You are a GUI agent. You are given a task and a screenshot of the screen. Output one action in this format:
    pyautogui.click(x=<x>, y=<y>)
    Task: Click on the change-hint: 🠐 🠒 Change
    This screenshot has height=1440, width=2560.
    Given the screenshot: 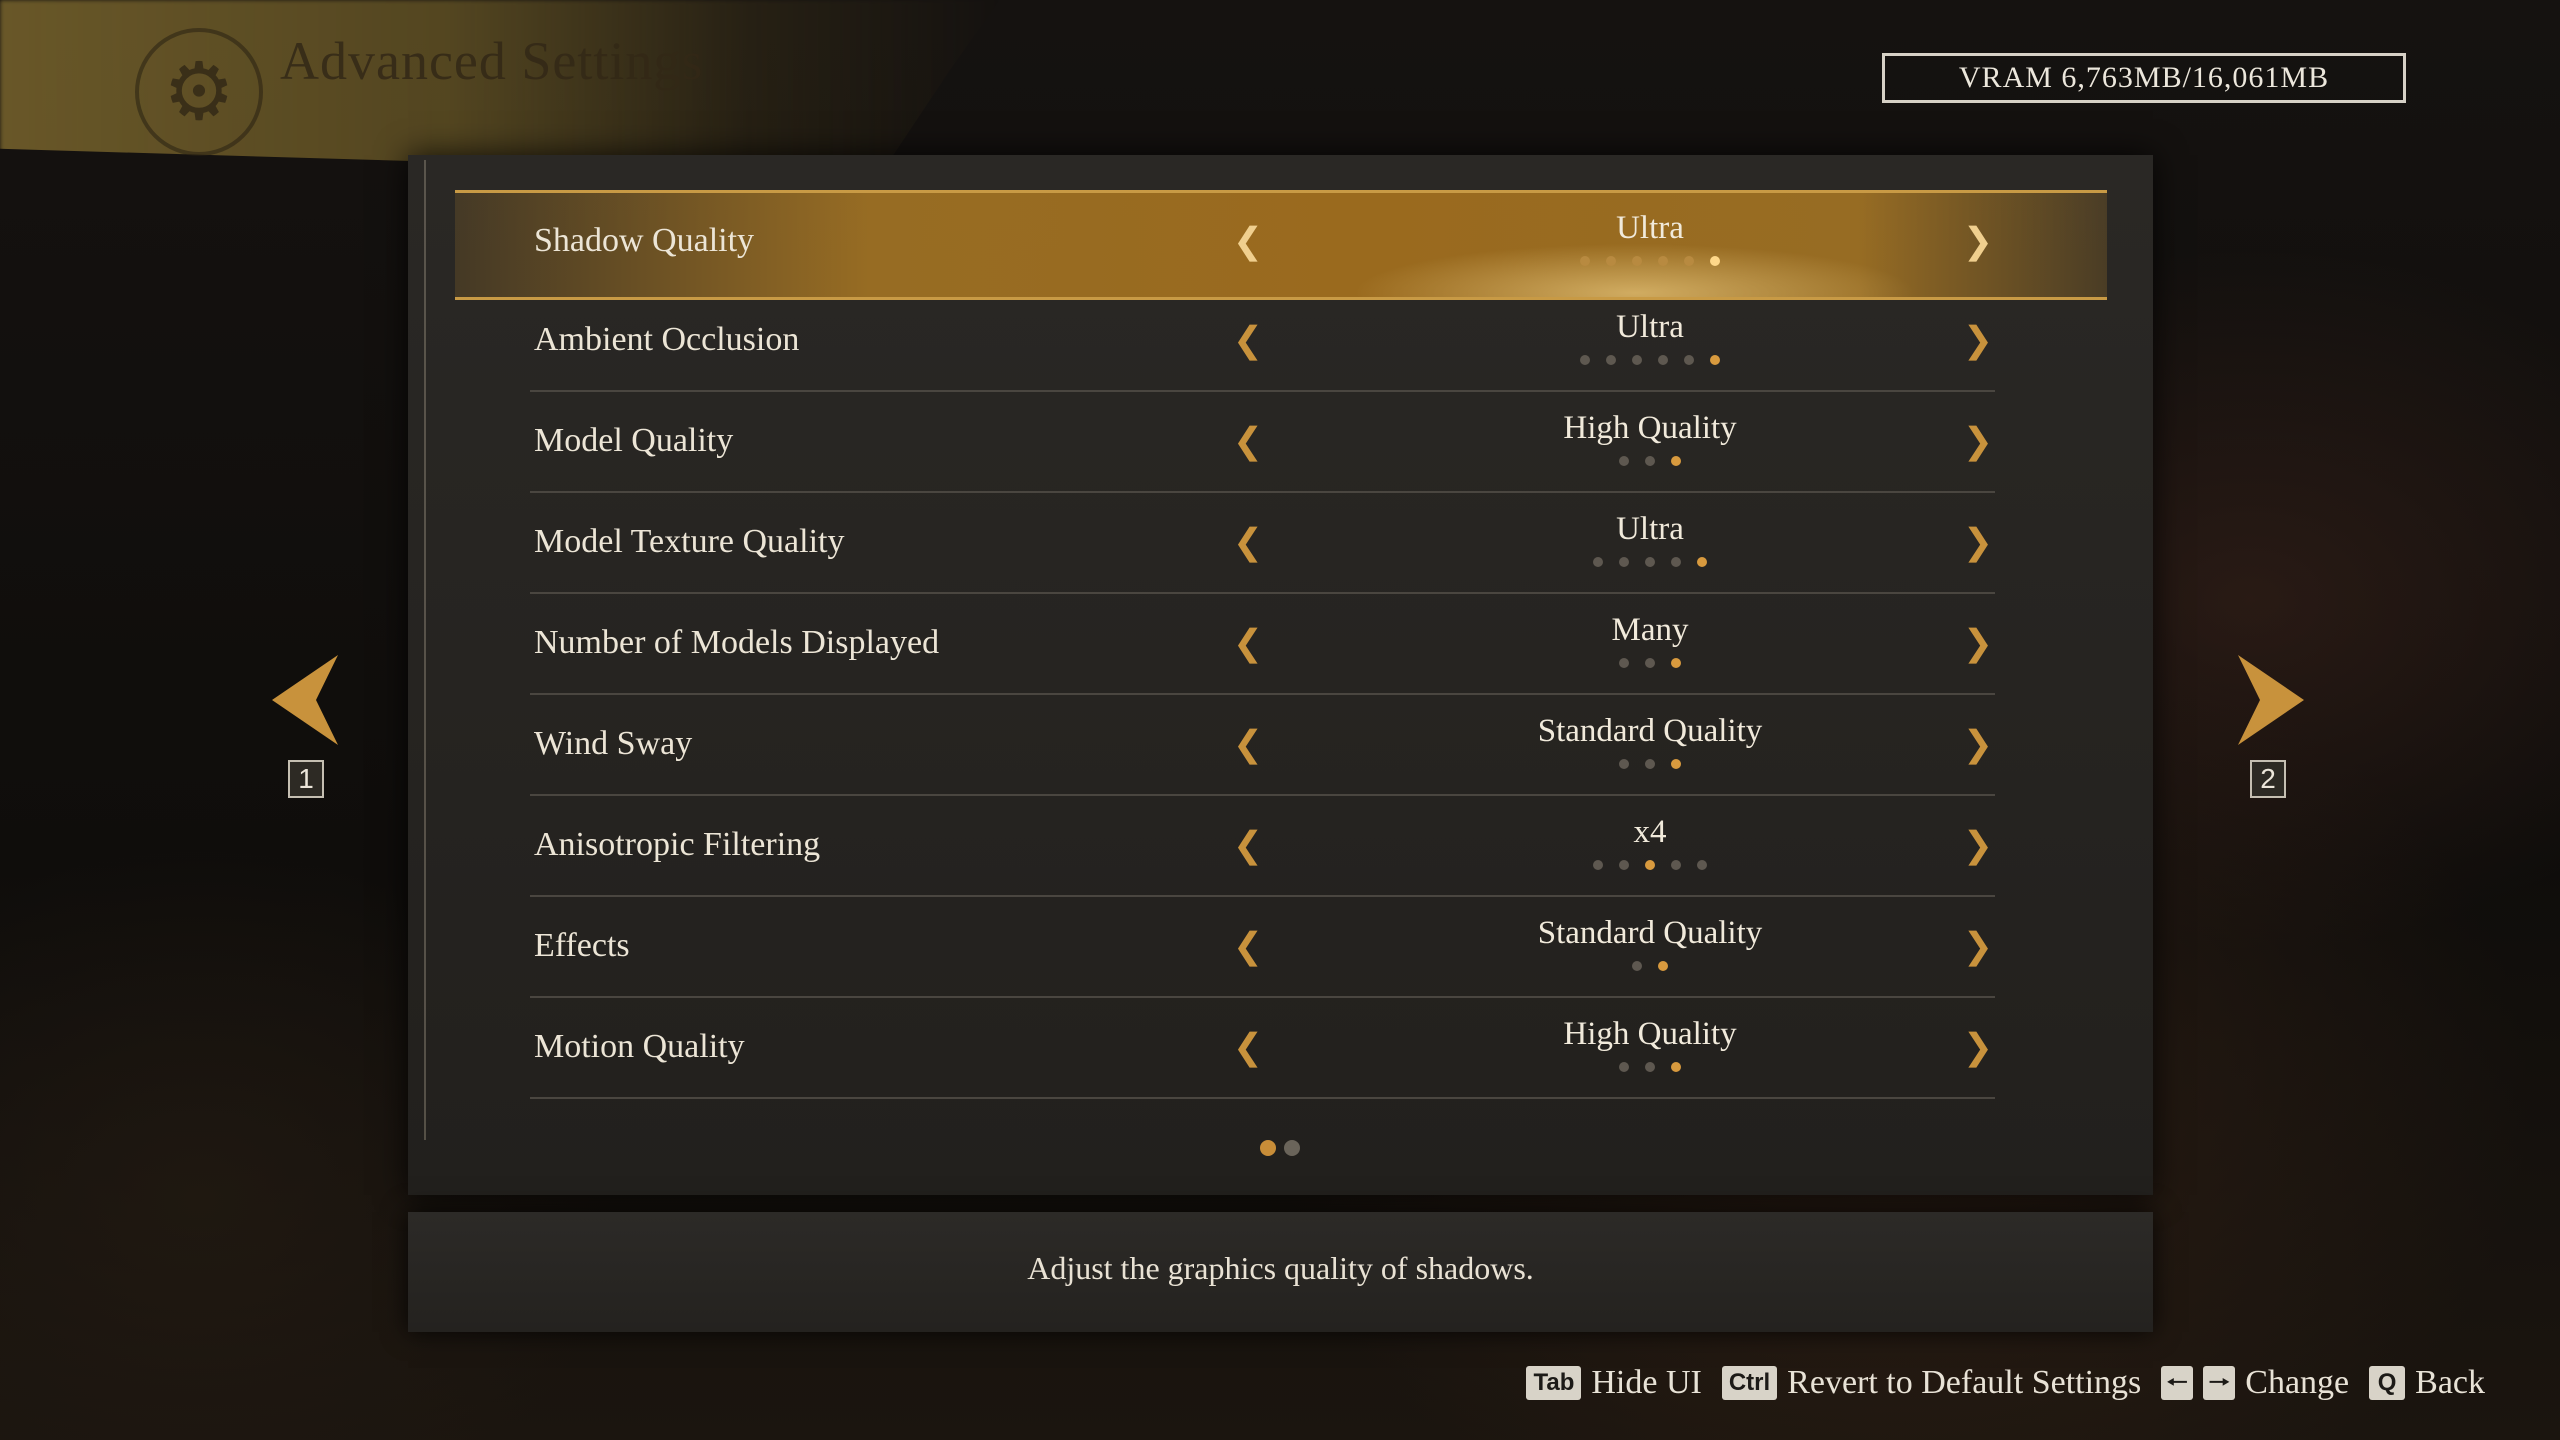 What is the action you would take?
    pyautogui.click(x=2255, y=1383)
    